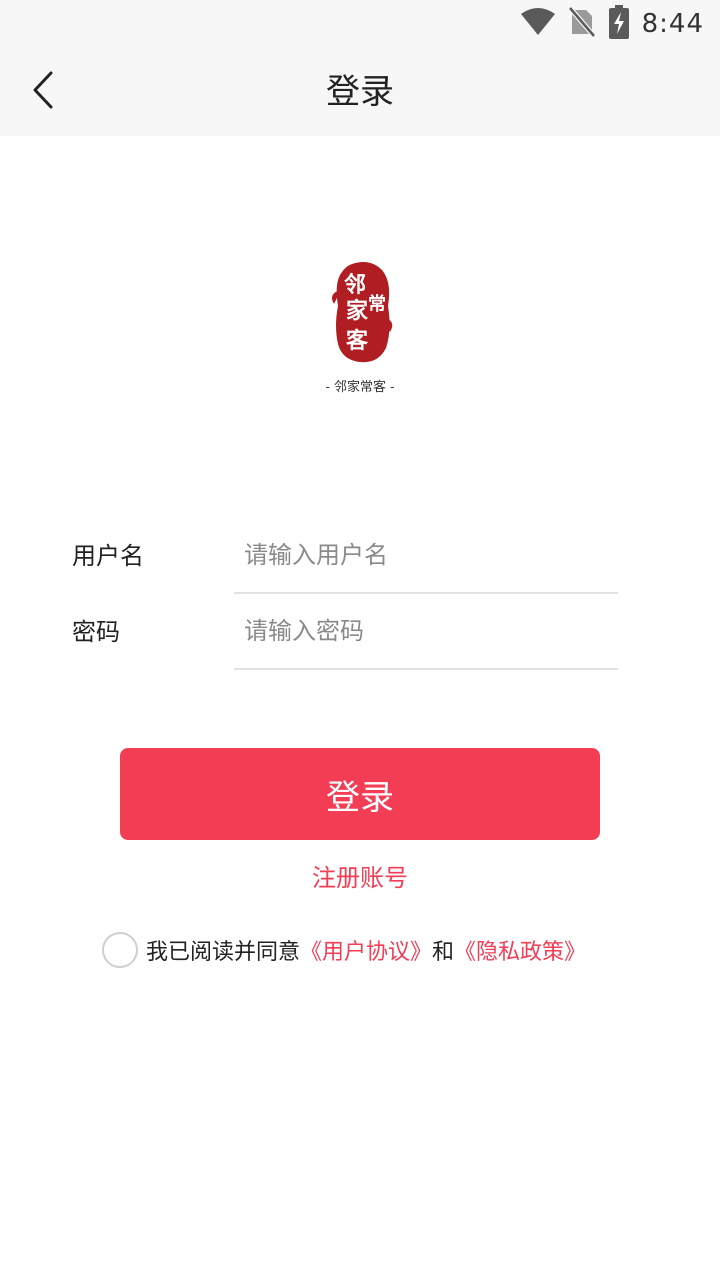 The image size is (720, 1280). Describe the element at coordinates (96, 632) in the screenshot. I see `password-label: 密码` at that location.